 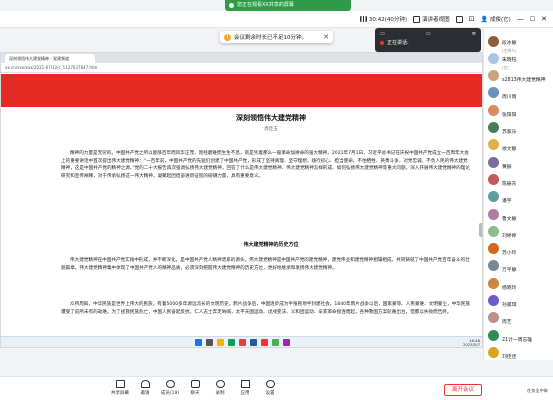 I want to click on participant-item: 刘佳佳, so click(x=520, y=352).